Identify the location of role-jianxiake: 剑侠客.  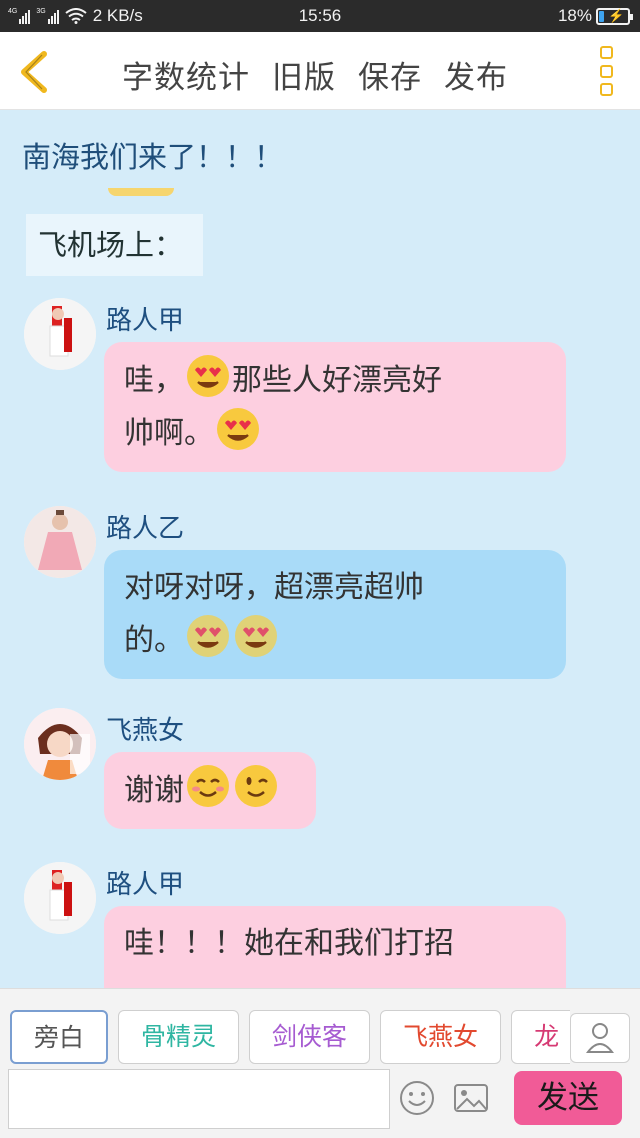
(310, 1037).